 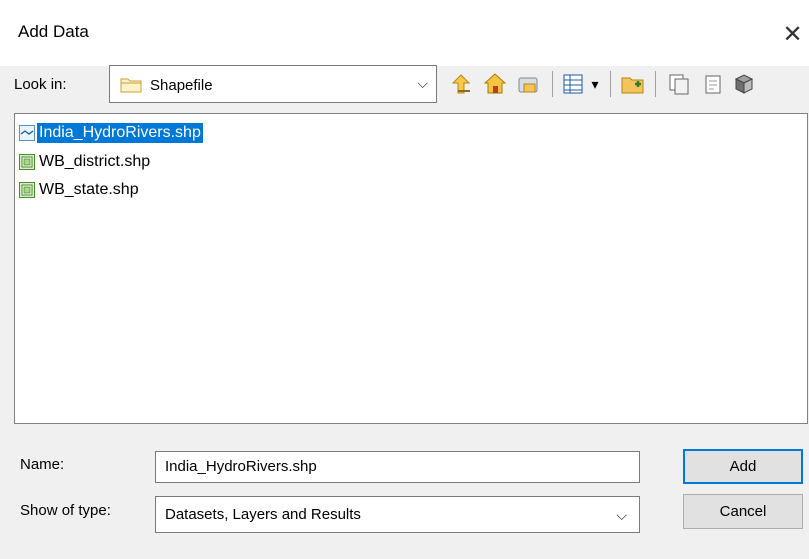 What do you see at coordinates (131, 87) in the screenshot?
I see `folder-icon` at bounding box center [131, 87].